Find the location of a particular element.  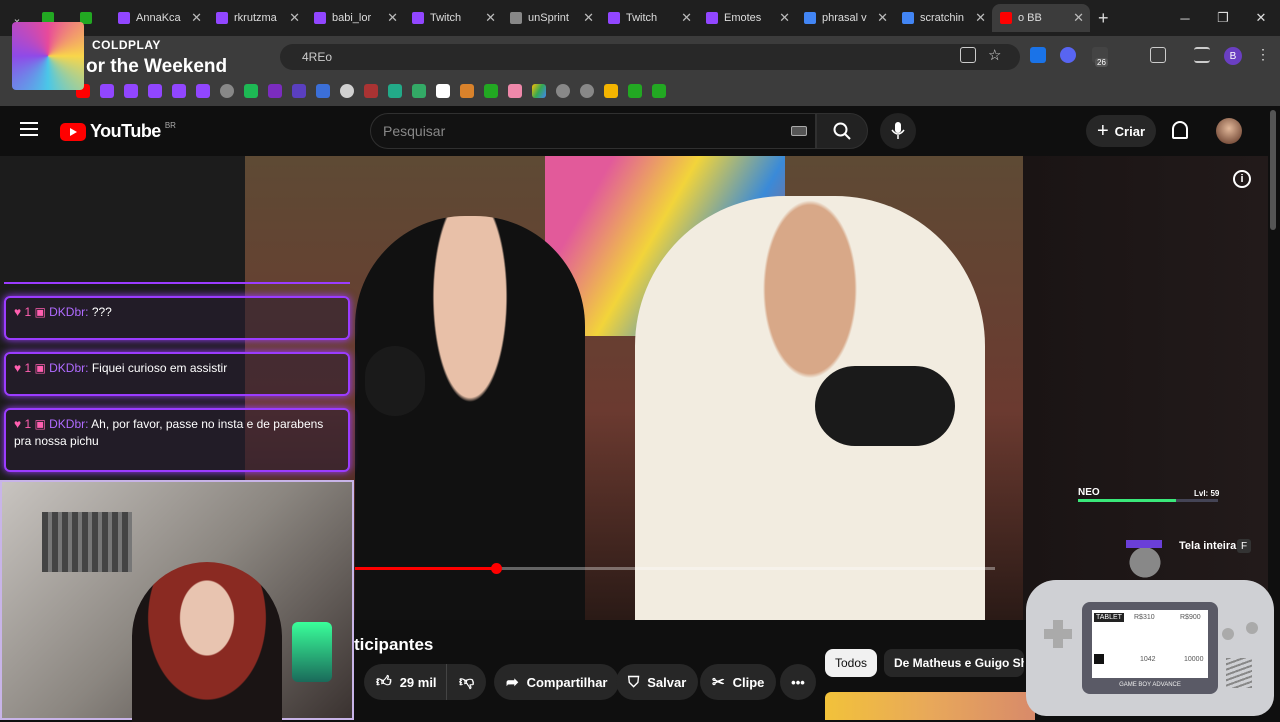

now-playing-track: or the Weekend is located at coordinates (157, 66).